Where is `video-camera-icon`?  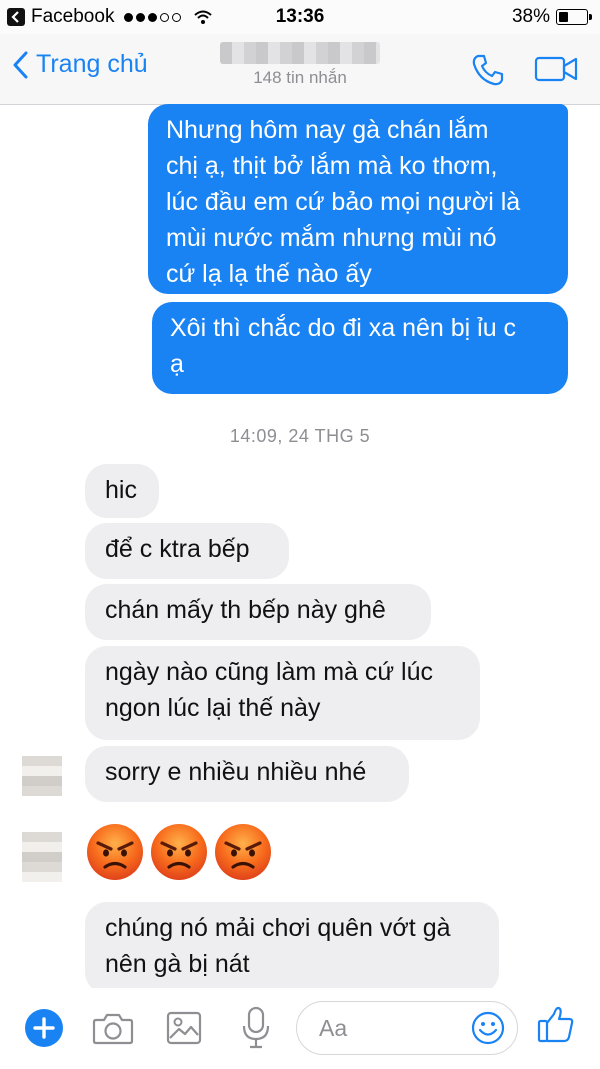 video-camera-icon is located at coordinates (556, 69).